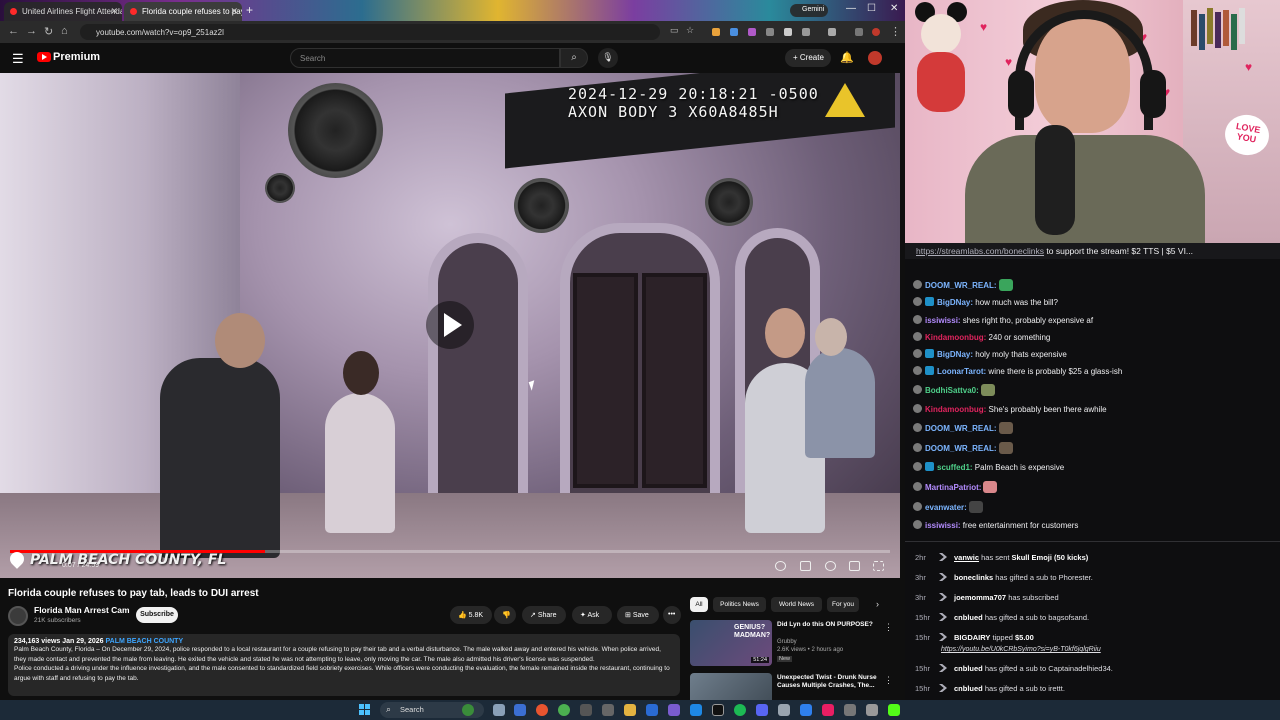  I want to click on ask-button: ✦ Ask, so click(592, 615).